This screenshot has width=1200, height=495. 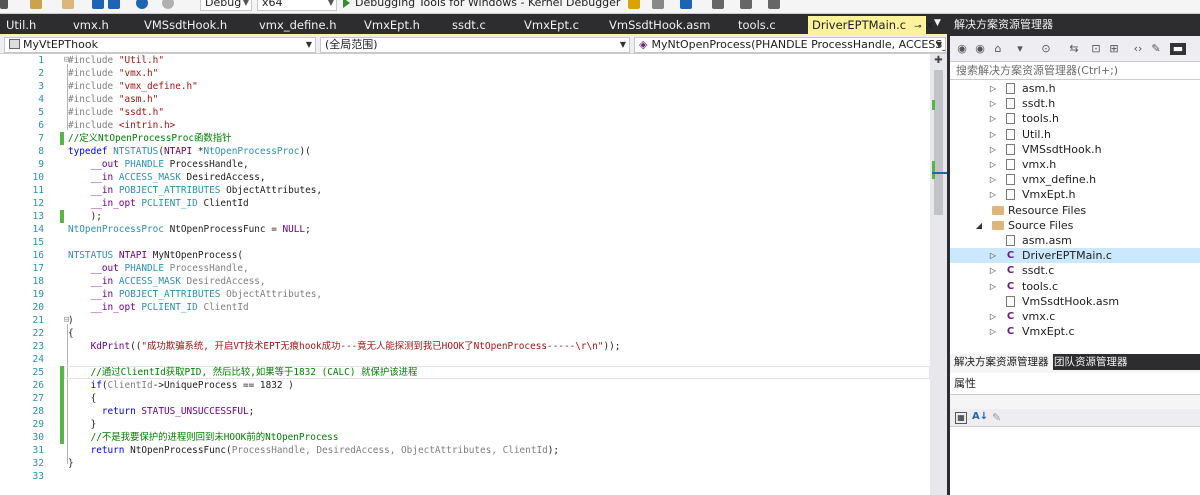 I want to click on code-line: #include "vmx.h", so click(x=113, y=73).